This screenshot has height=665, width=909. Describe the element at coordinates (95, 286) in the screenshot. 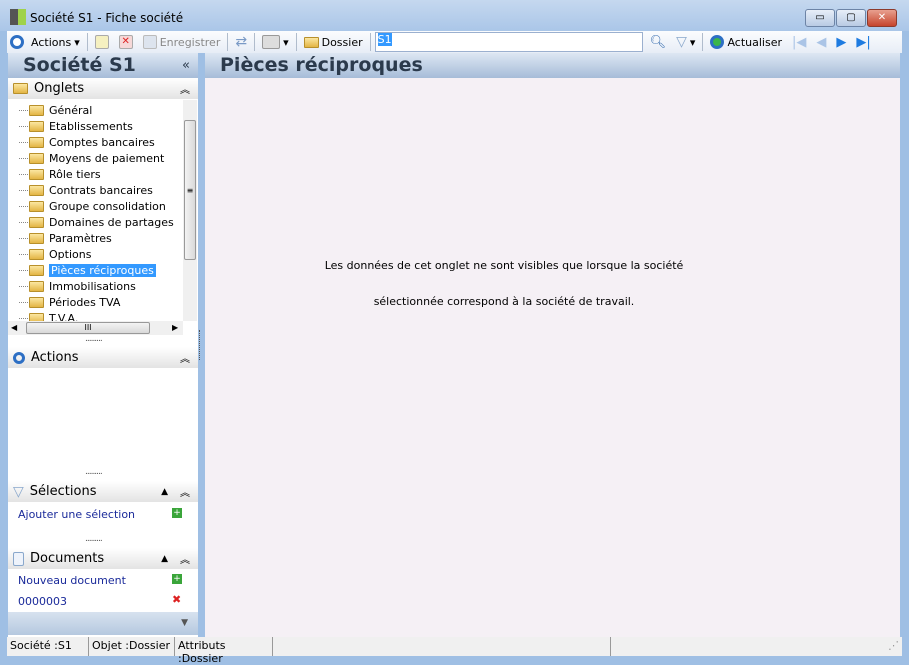

I see `tree-item: Immobilisations` at that location.